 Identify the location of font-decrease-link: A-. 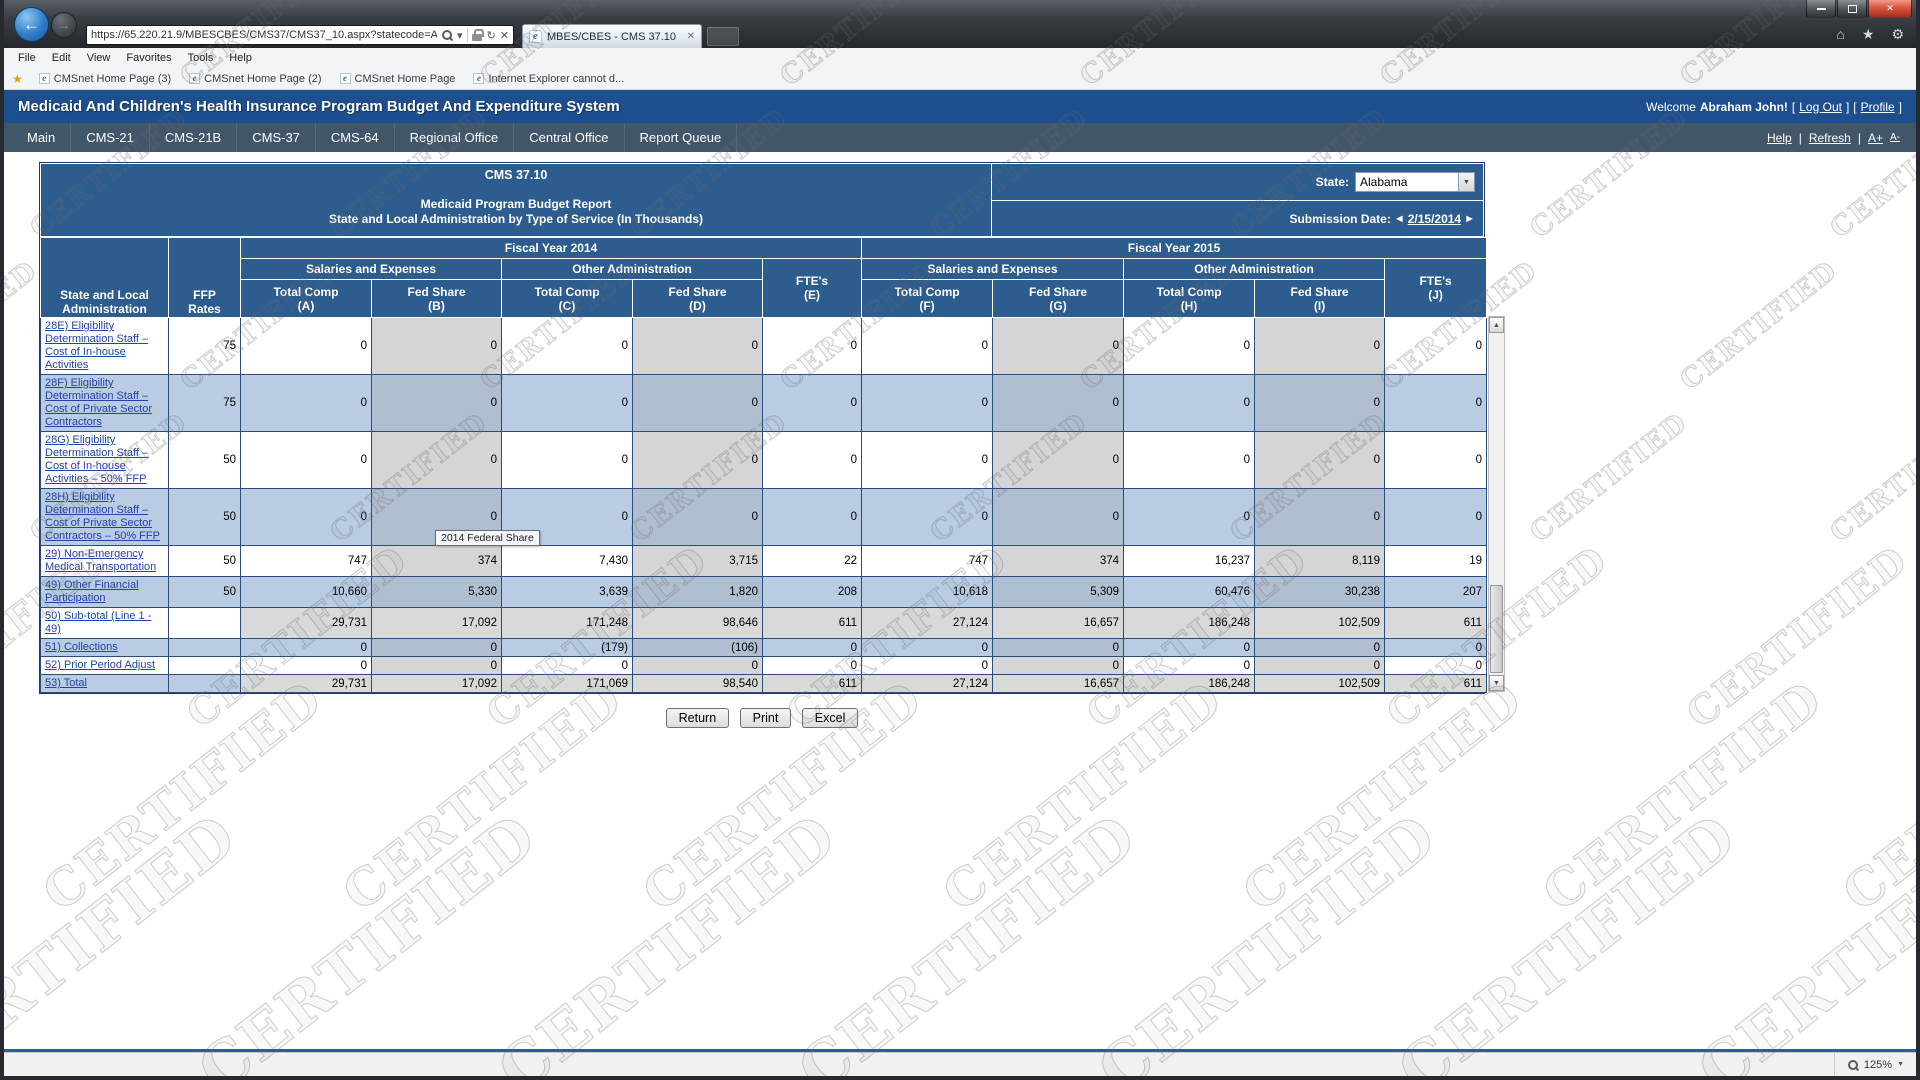
(1895, 137).